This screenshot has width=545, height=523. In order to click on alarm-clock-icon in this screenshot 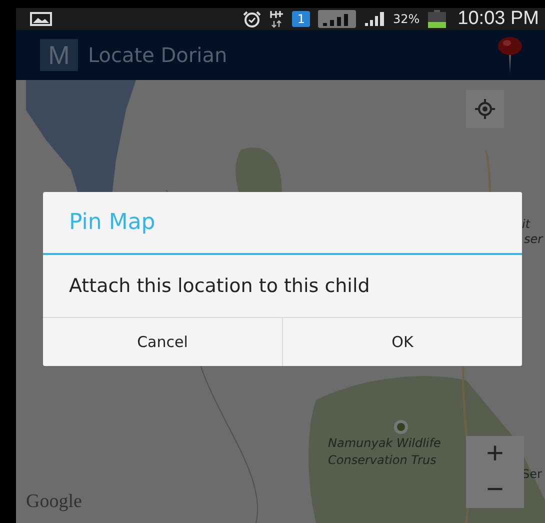, I will do `click(252, 19)`.